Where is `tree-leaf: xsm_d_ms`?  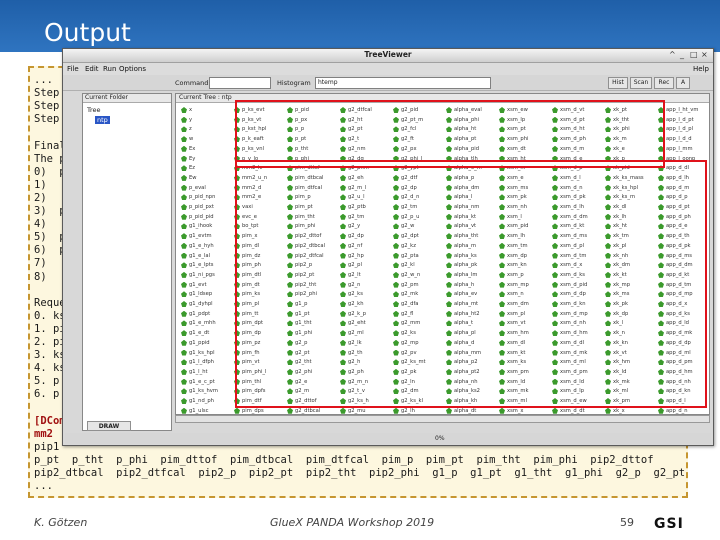
tree-leaf: xsm_d_ms is located at coordinates (580, 236).